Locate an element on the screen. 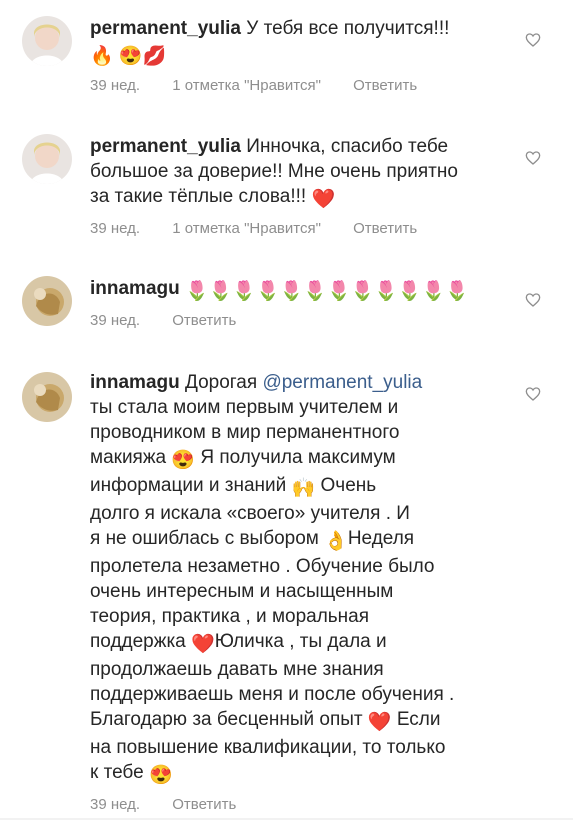 Image resolution: width=573 pixels, height=826 pixels. comment-line: очень интересным и насыщенным is located at coordinates (242, 591).